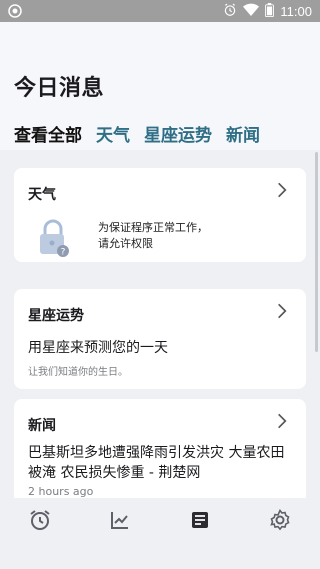 This screenshot has height=569, width=320. I want to click on chart-icon, so click(120, 520).